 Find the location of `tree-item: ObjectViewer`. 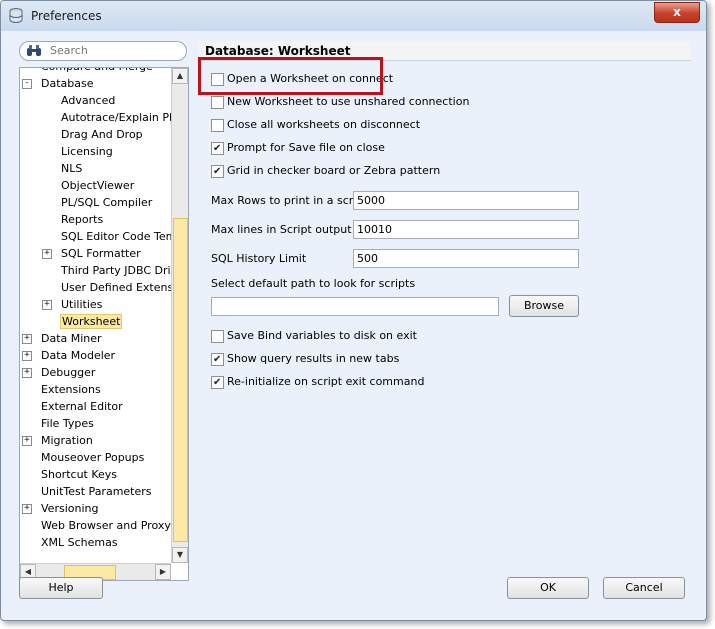

tree-item: ObjectViewer is located at coordinates (97, 185).